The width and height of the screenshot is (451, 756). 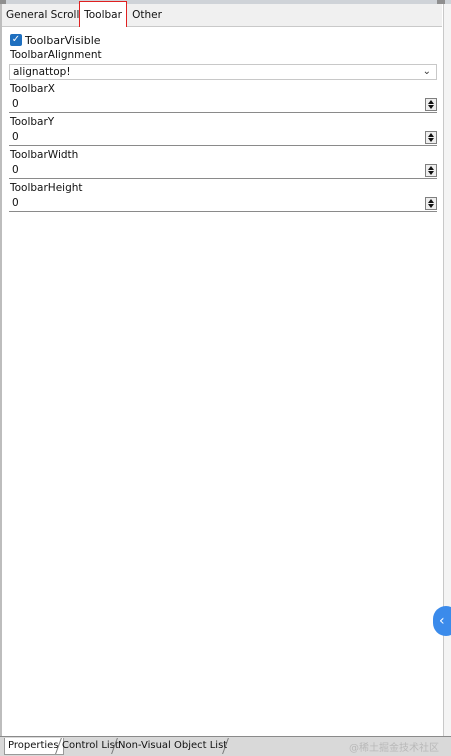 I want to click on chevron-left-icon: ‹, so click(x=442, y=621).